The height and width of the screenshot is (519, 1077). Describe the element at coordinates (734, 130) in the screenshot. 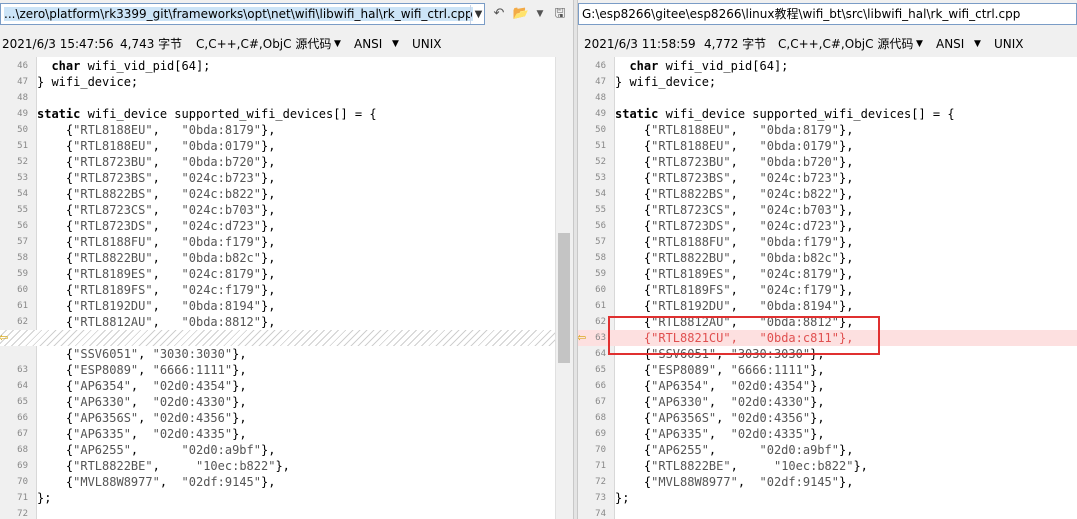

I see `code-text: {"RTL8188EU", "0bda:8179"},` at that location.